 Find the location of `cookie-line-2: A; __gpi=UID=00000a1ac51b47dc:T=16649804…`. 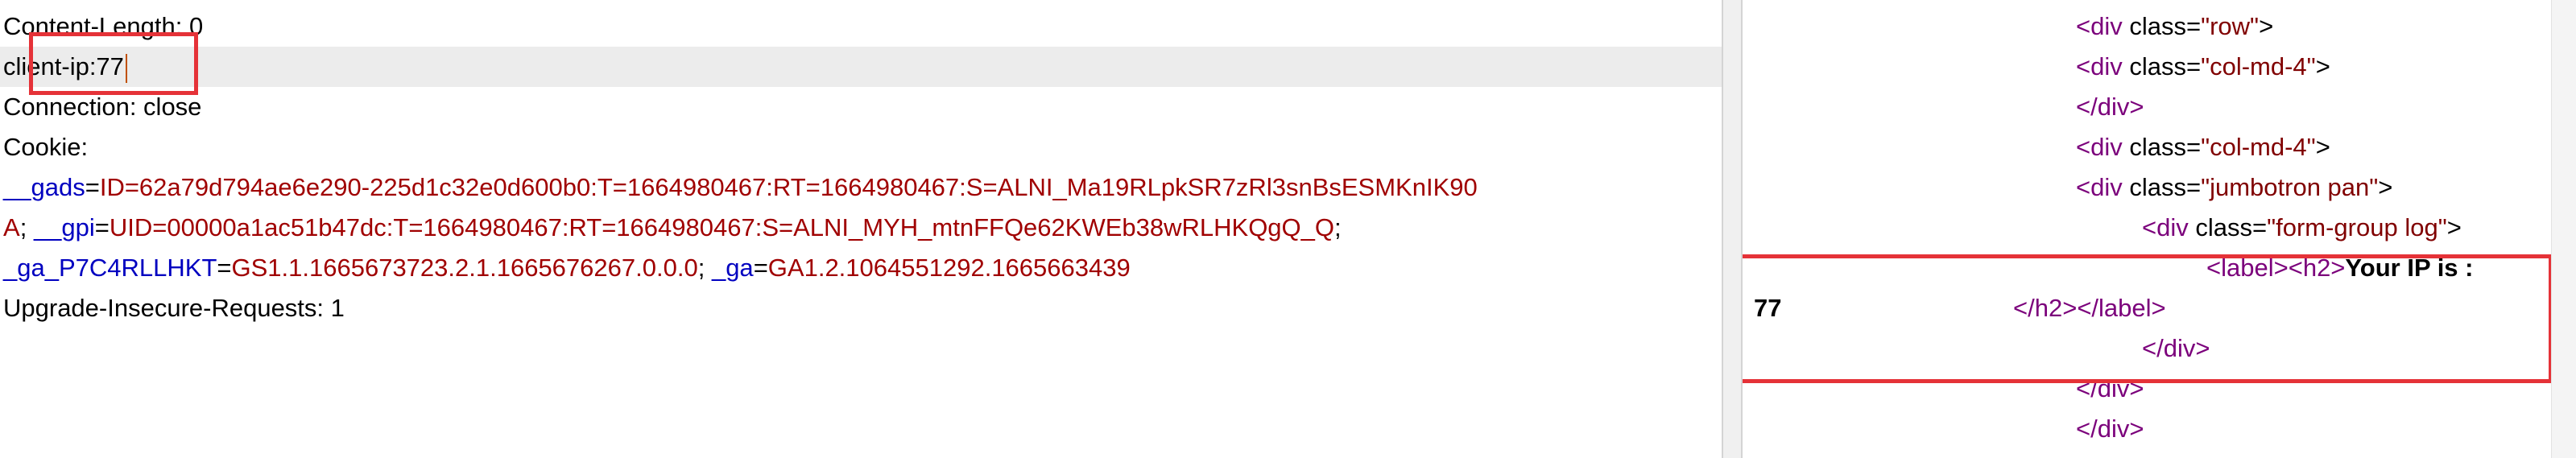

cookie-line-2: A; __gpi=UID=00000a1ac51b47dc:T=16649804… is located at coordinates (672, 227).